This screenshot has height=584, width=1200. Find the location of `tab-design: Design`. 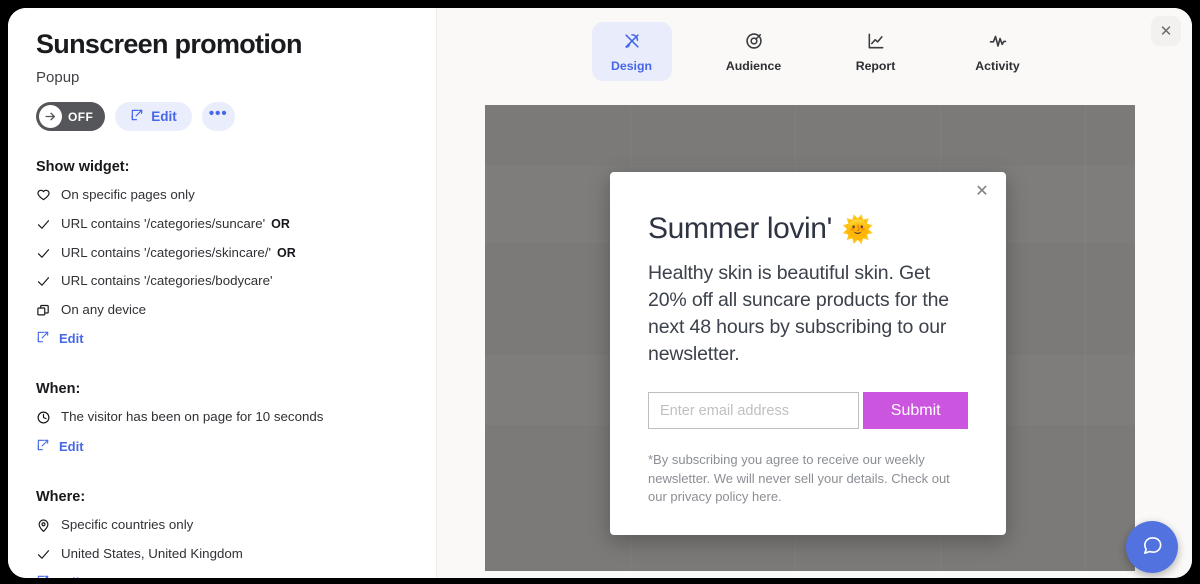

tab-design: Design is located at coordinates (631, 51).